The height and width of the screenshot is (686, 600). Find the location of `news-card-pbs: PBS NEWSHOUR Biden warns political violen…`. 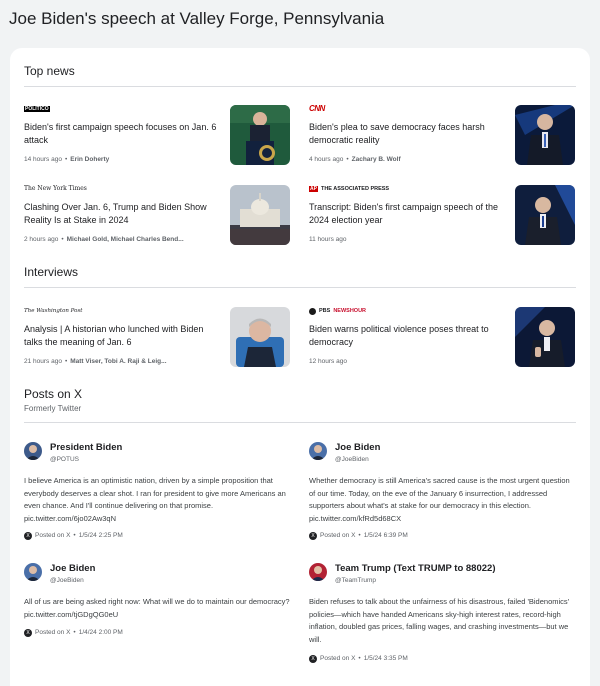

news-card-pbs: PBS NEWSHOUR Biden warns political violen… is located at coordinates (443, 338).